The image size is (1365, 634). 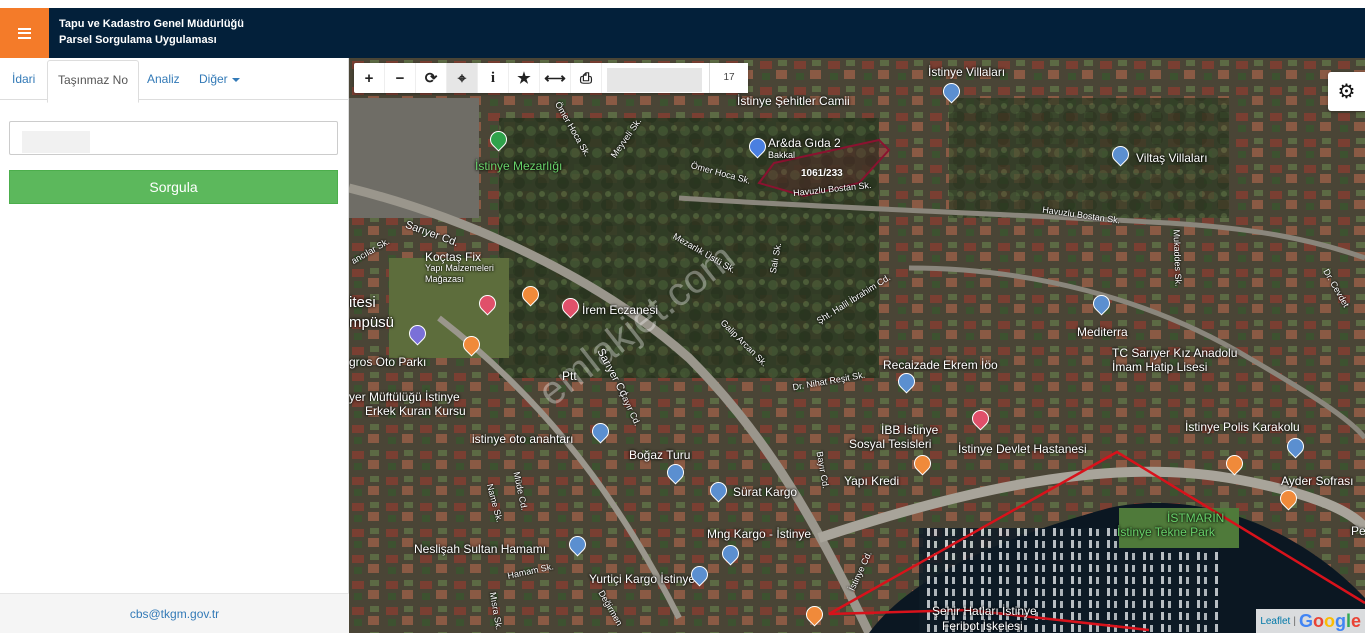 What do you see at coordinates (660, 455) in the screenshot?
I see `place-label: Boğaz Turu` at bounding box center [660, 455].